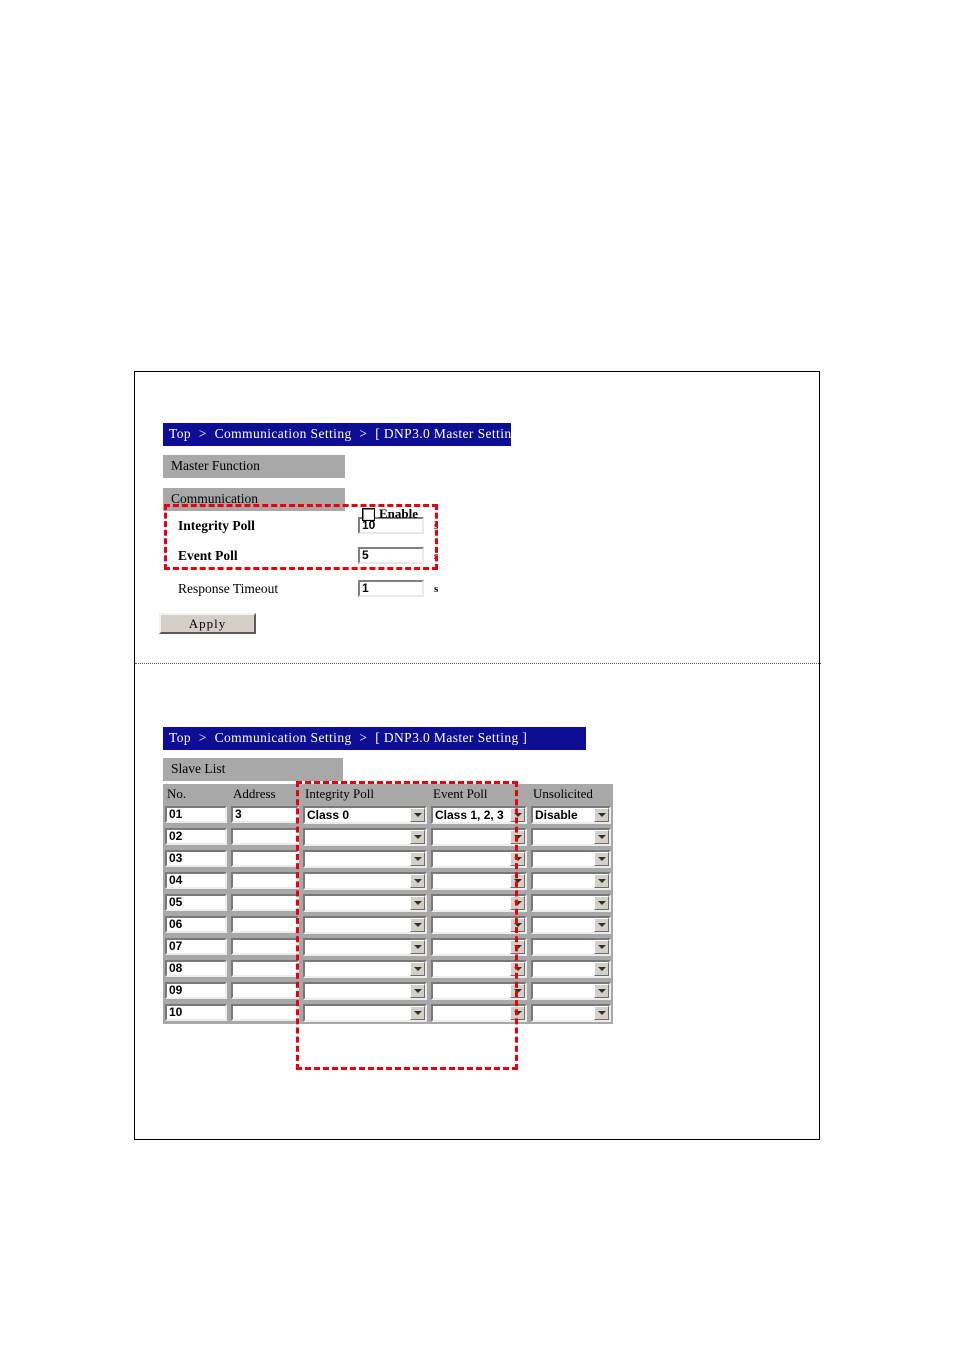  Describe the element at coordinates (196, 815) in the screenshot. I see `row-number-input: 01` at that location.